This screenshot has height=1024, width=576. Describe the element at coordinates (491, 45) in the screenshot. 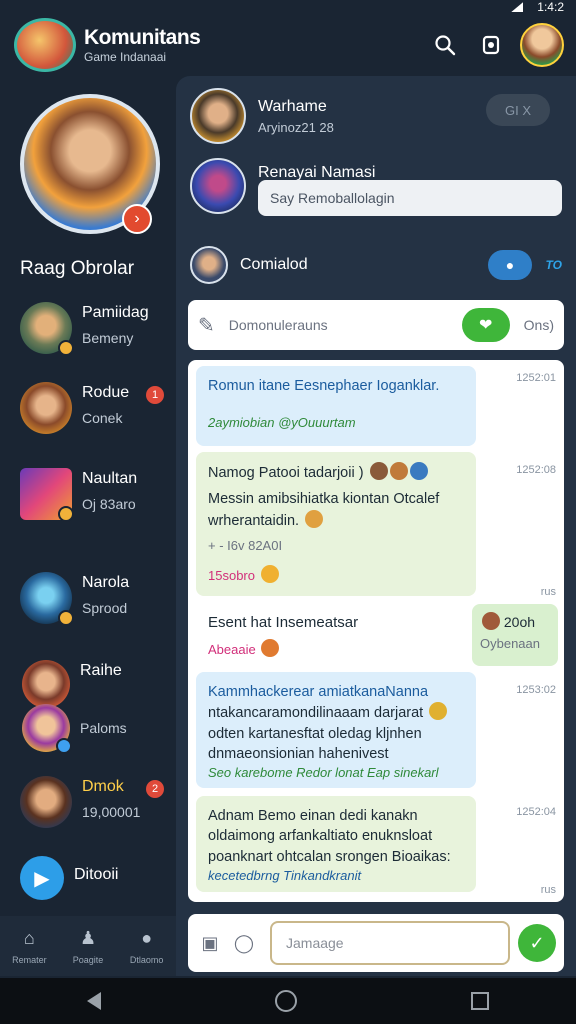

I see `settings-icon` at that location.